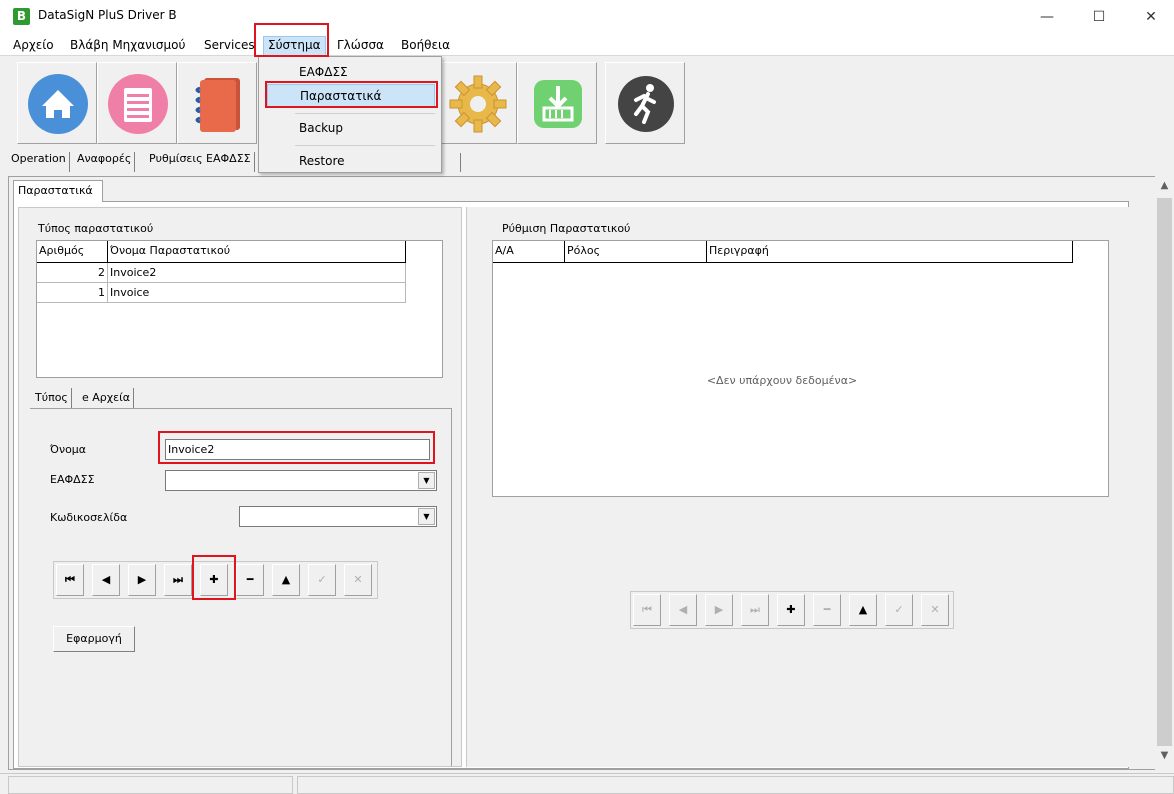  I want to click on download-button, so click(557, 103).